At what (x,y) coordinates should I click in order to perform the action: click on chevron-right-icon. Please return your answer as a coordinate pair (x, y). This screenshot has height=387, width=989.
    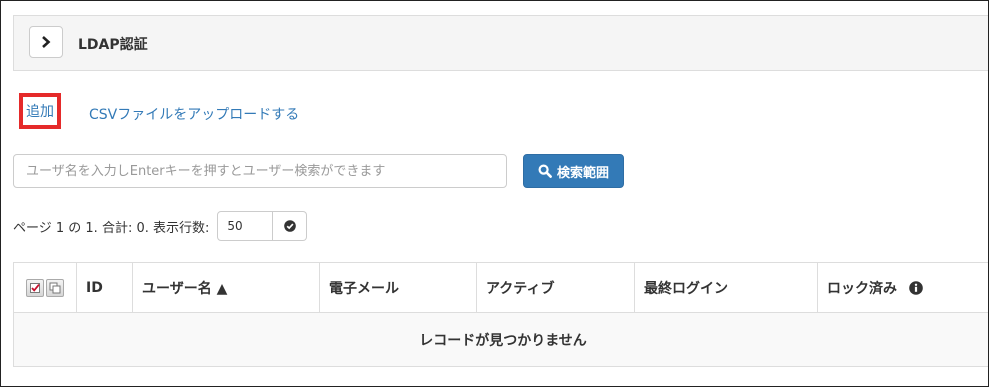
    Looking at the image, I should click on (46, 42).